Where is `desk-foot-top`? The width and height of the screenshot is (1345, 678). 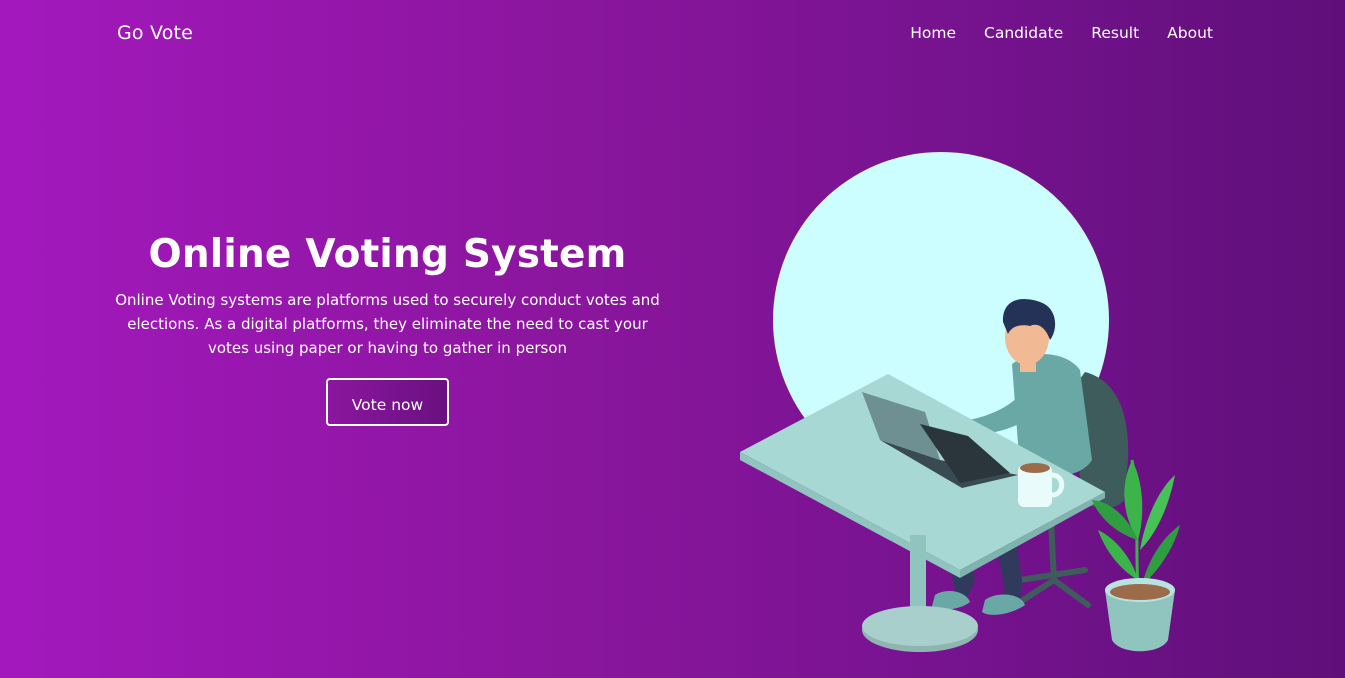 desk-foot-top is located at coordinates (920, 626).